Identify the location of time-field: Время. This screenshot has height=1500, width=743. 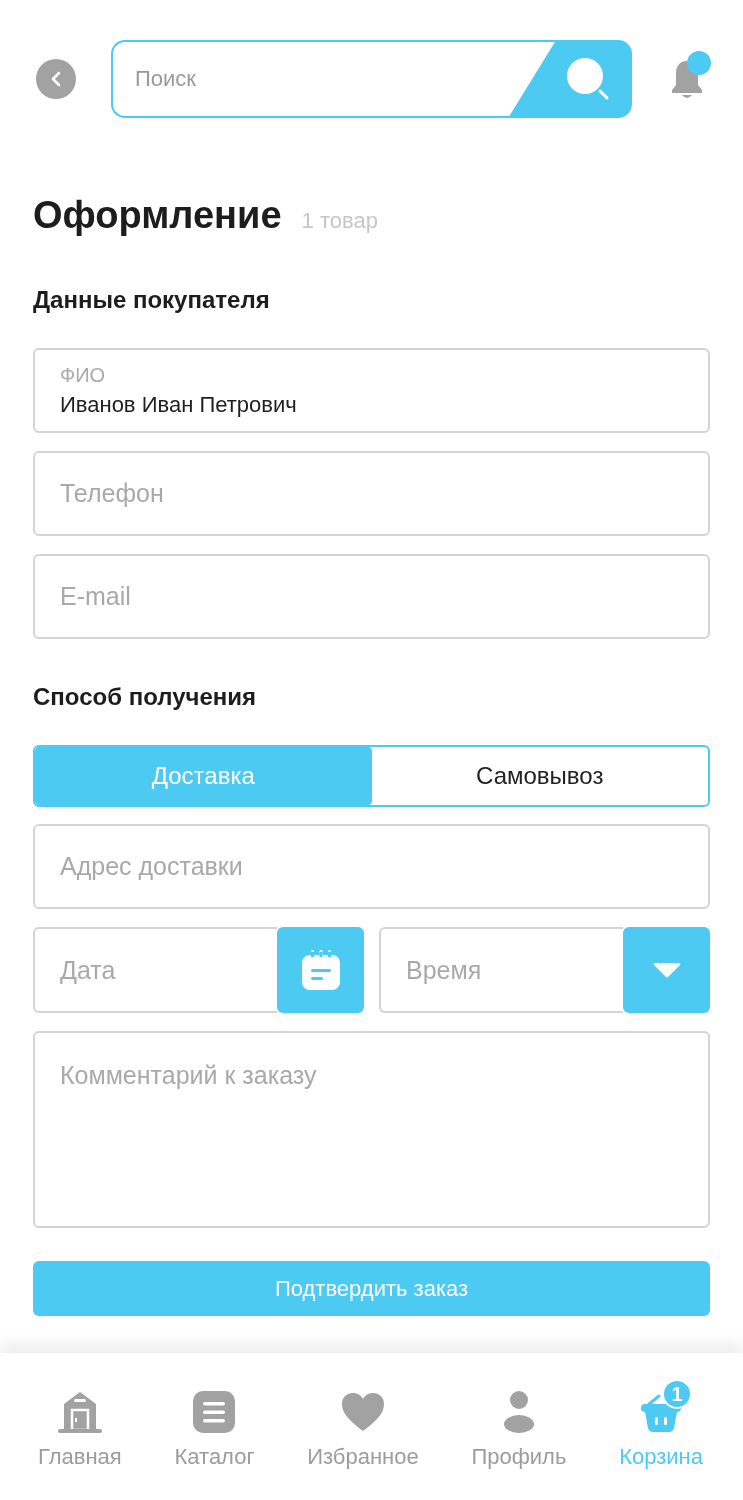
(501, 970).